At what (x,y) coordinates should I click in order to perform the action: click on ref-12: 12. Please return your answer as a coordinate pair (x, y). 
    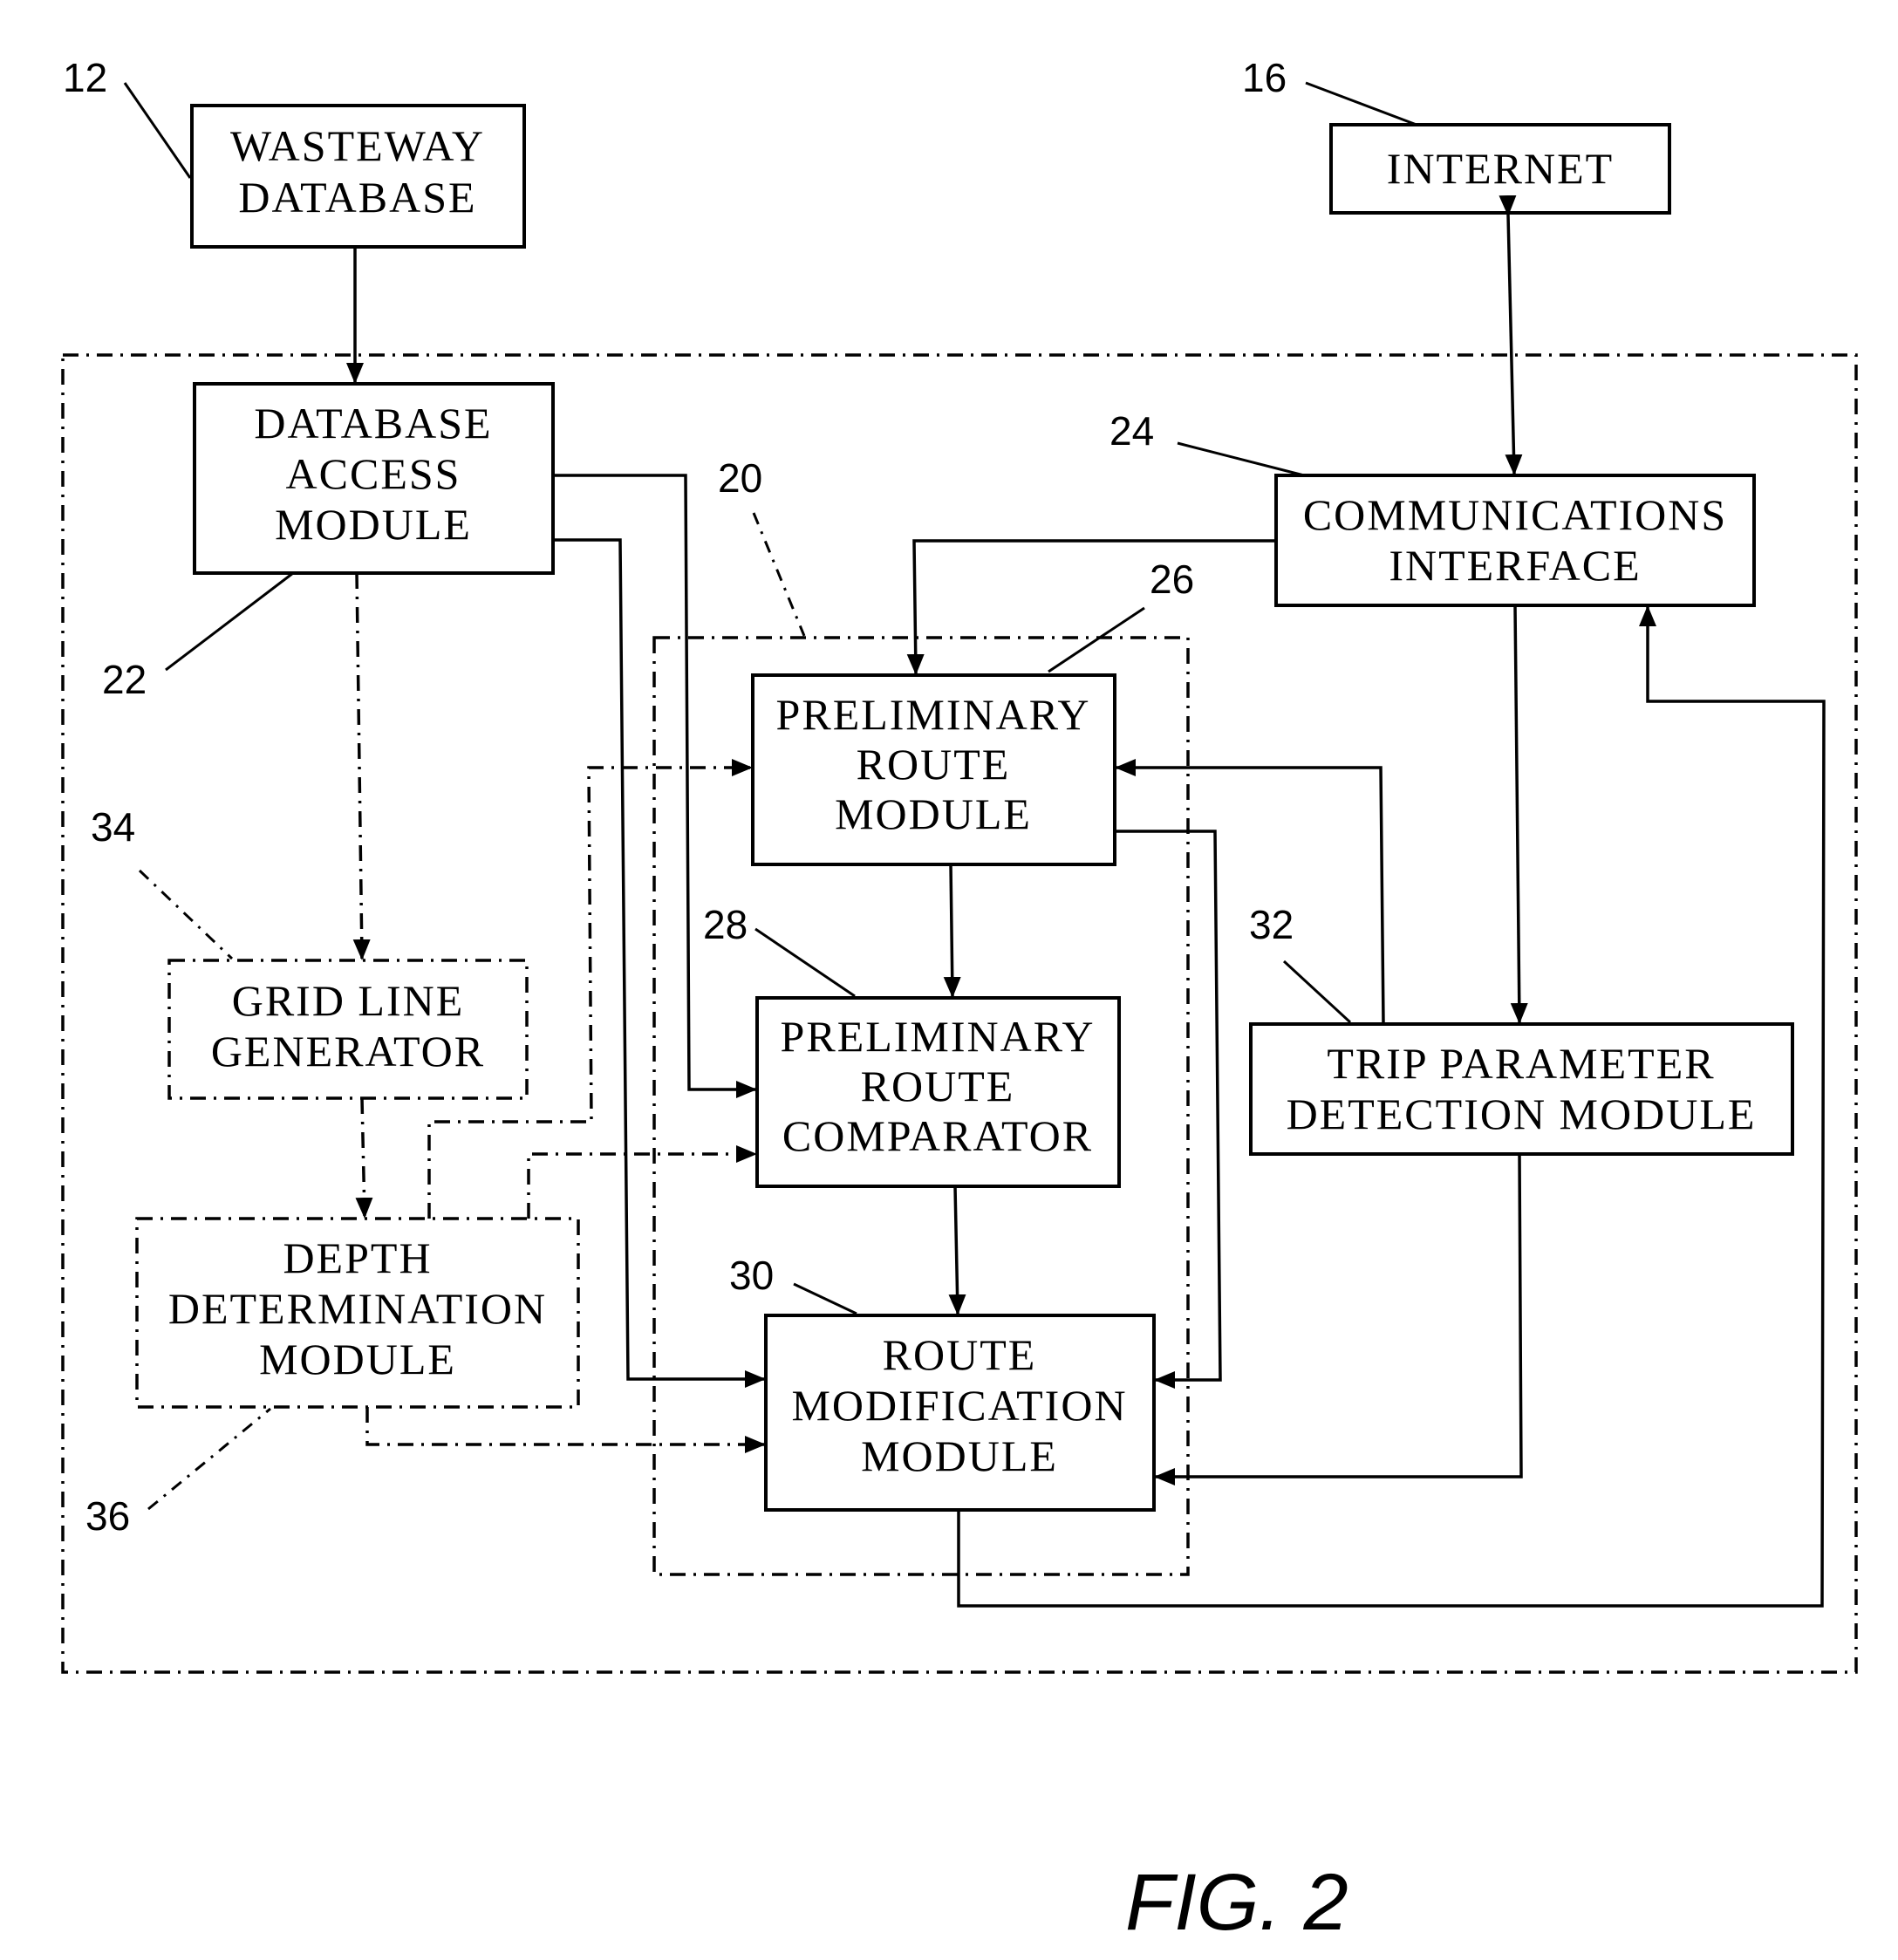
    Looking at the image, I should click on (85, 77).